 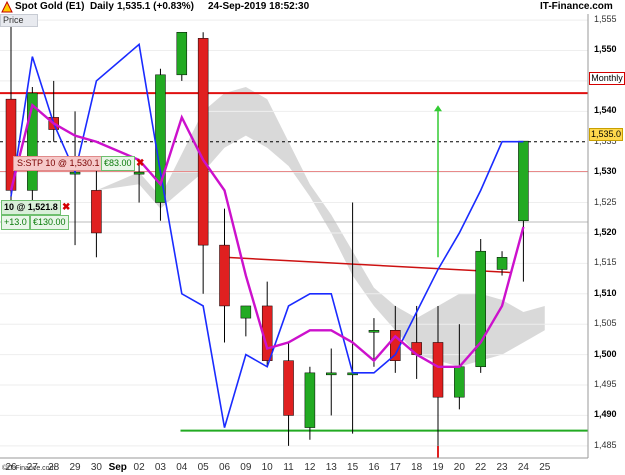 What do you see at coordinates (523, 467) in the screenshot?
I see `x-tick-label: 24` at bounding box center [523, 467].